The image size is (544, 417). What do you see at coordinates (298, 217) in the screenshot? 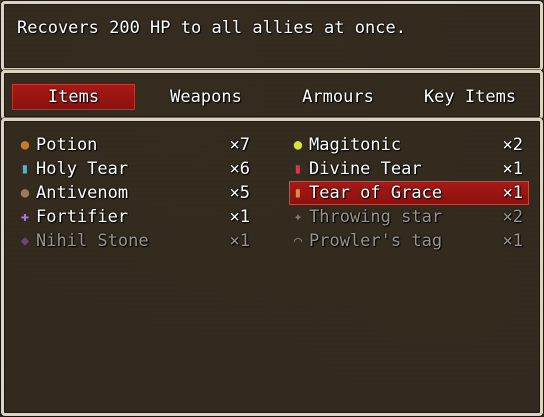
I see `throwing-star-icon: ✦` at bounding box center [298, 217].